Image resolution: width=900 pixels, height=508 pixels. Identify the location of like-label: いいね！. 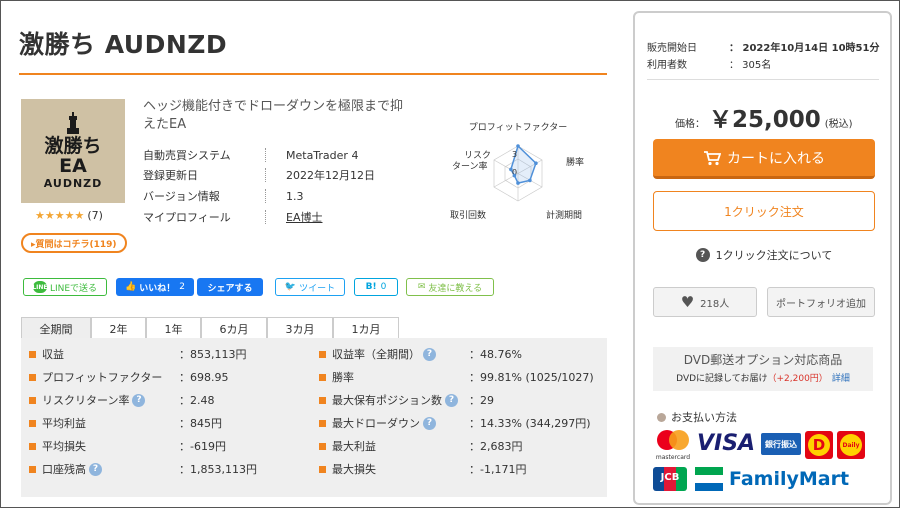
(157, 288).